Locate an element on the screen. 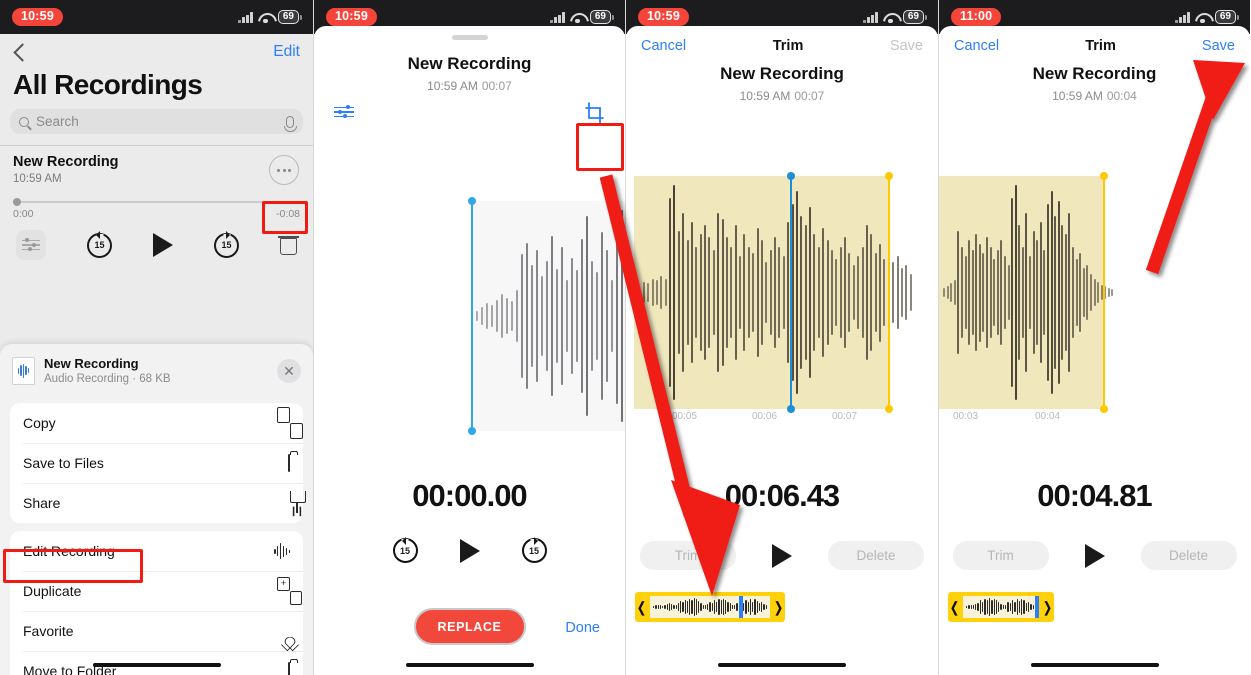  menu-item-favorite: Favorite is located at coordinates (156, 631).